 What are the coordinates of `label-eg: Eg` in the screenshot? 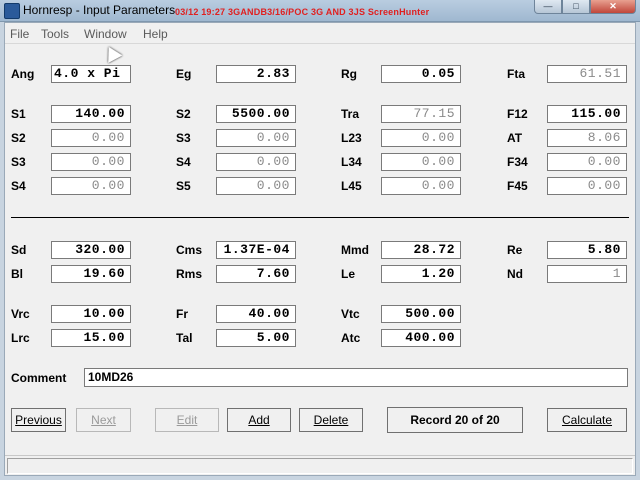 It's located at (184, 74).